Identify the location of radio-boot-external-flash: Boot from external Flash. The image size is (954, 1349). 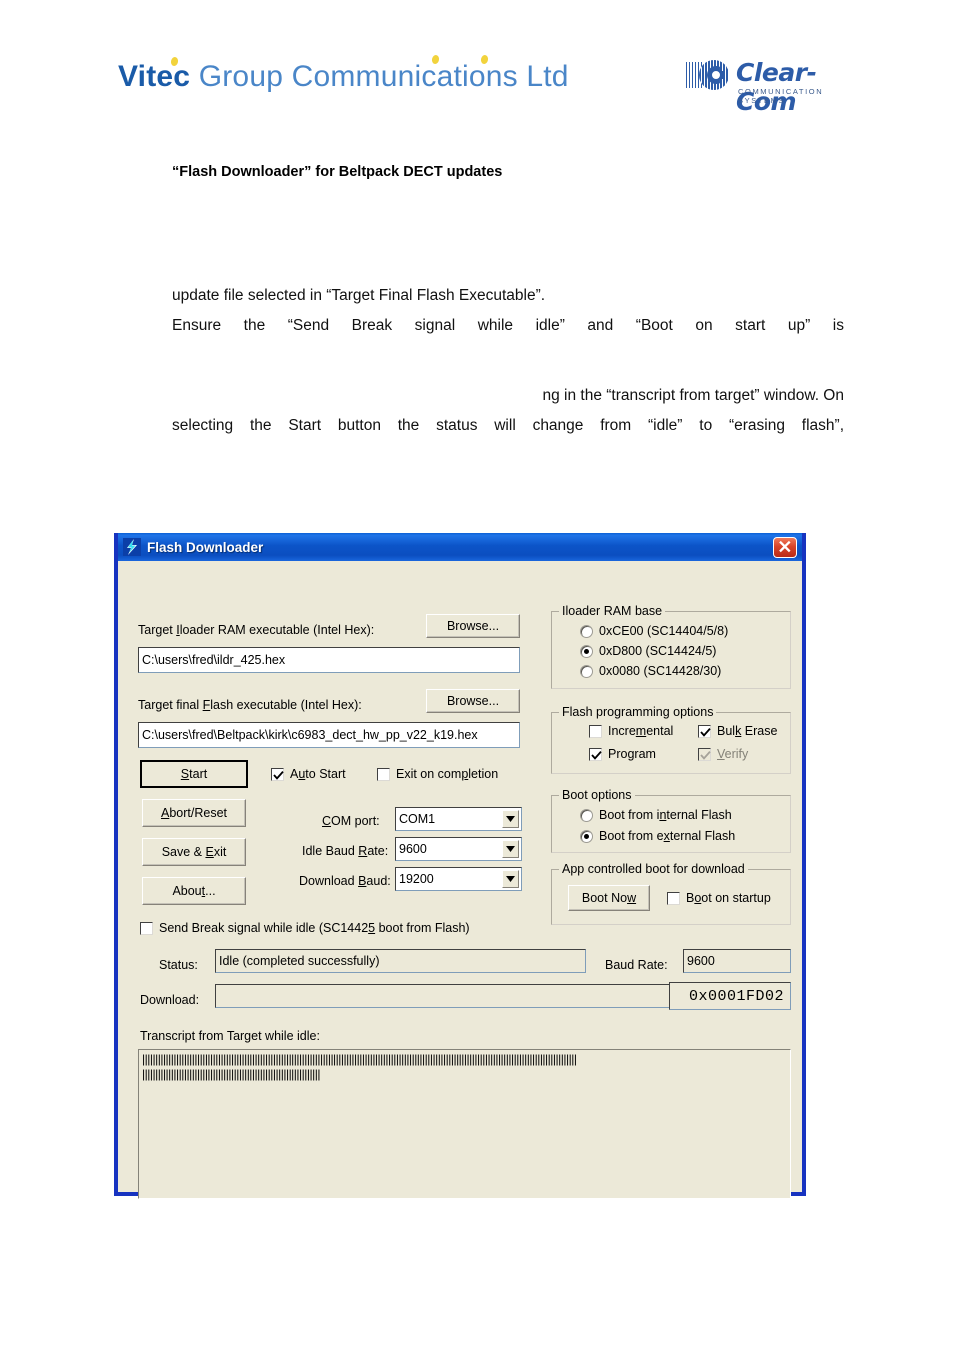
(657, 836).